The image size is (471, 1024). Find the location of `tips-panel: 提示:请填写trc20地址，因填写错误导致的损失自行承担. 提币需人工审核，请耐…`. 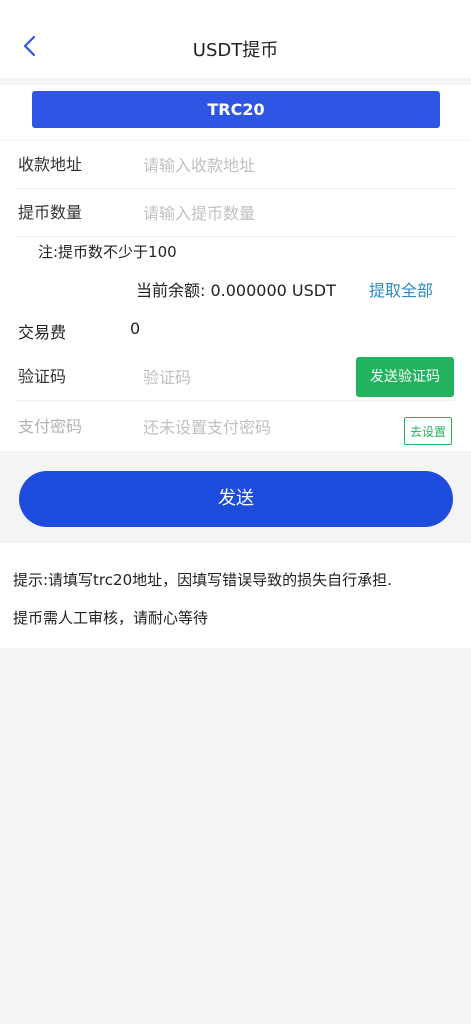

tips-panel: 提示:请填写trc20地址，因填写错误导致的损失自行承担. 提币需人工审核，请耐… is located at coordinates (235, 595).